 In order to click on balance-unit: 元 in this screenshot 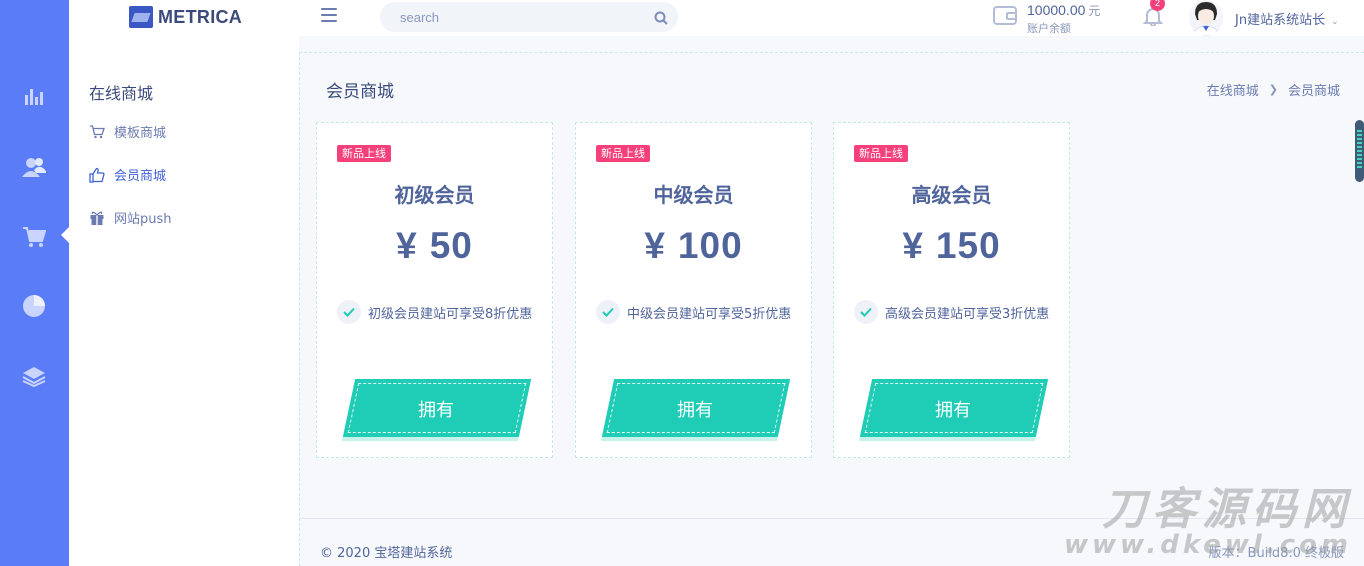, I will do `click(1094, 11)`.